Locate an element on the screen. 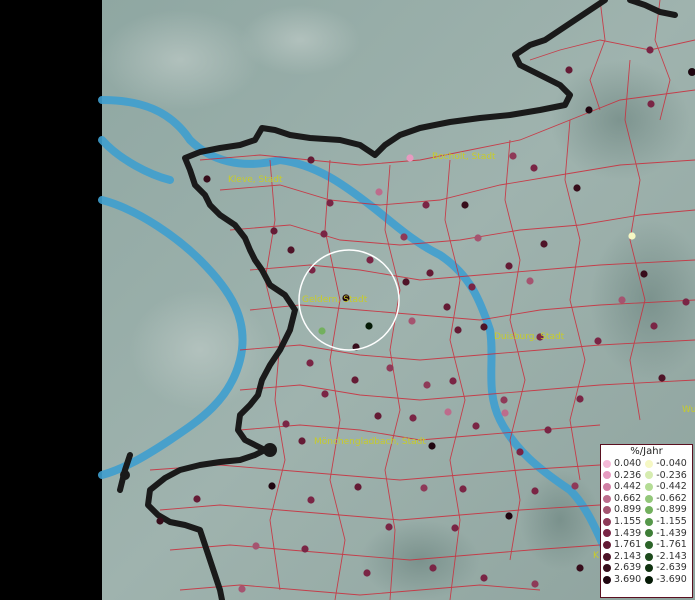 Image resolution: width=695 pixels, height=600 pixels. legend-value: 2.143 is located at coordinates (628, 556).